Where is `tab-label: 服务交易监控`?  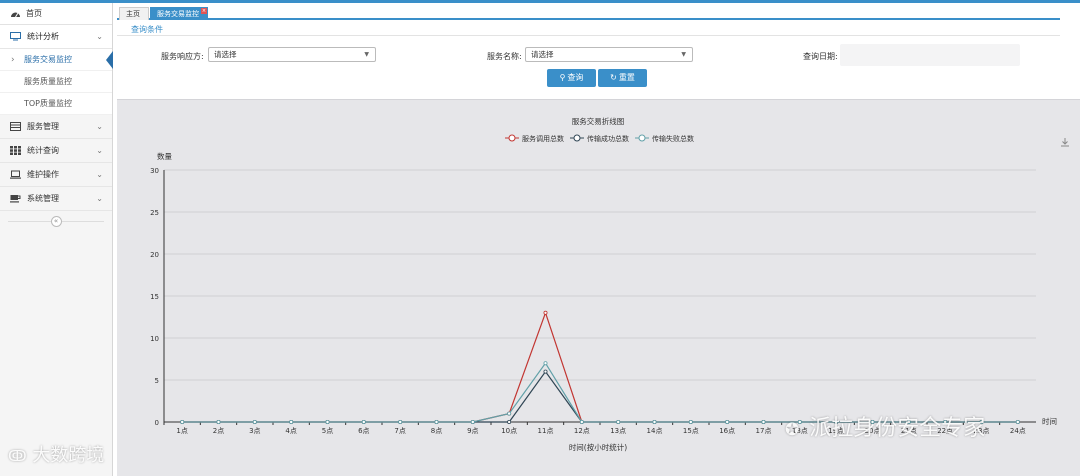
tab-label: 服务交易监控 is located at coordinates (178, 14).